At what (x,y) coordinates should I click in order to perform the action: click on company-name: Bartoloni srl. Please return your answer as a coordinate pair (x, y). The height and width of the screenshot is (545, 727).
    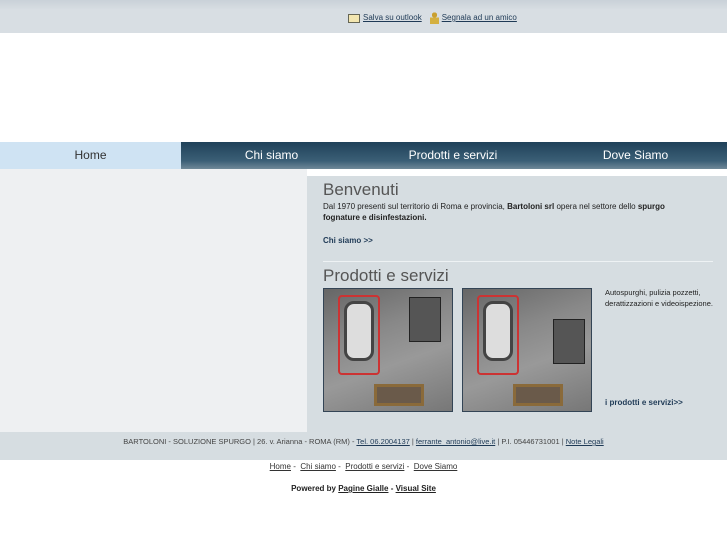
    Looking at the image, I should click on (531, 206).